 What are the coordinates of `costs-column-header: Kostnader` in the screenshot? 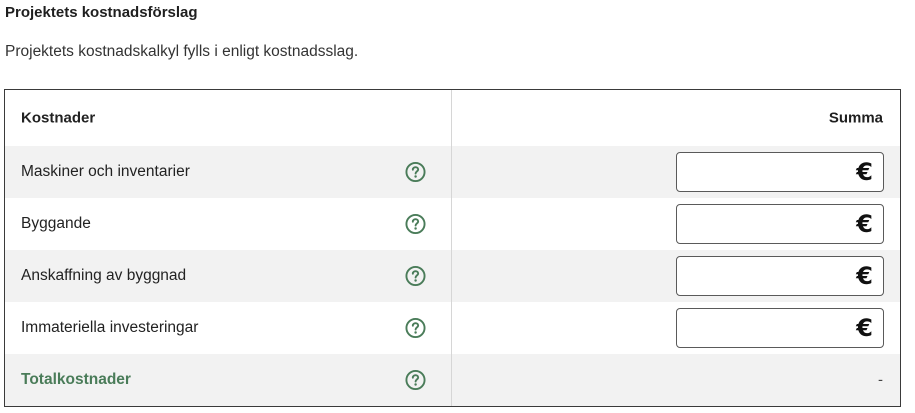 It's located at (58, 118).